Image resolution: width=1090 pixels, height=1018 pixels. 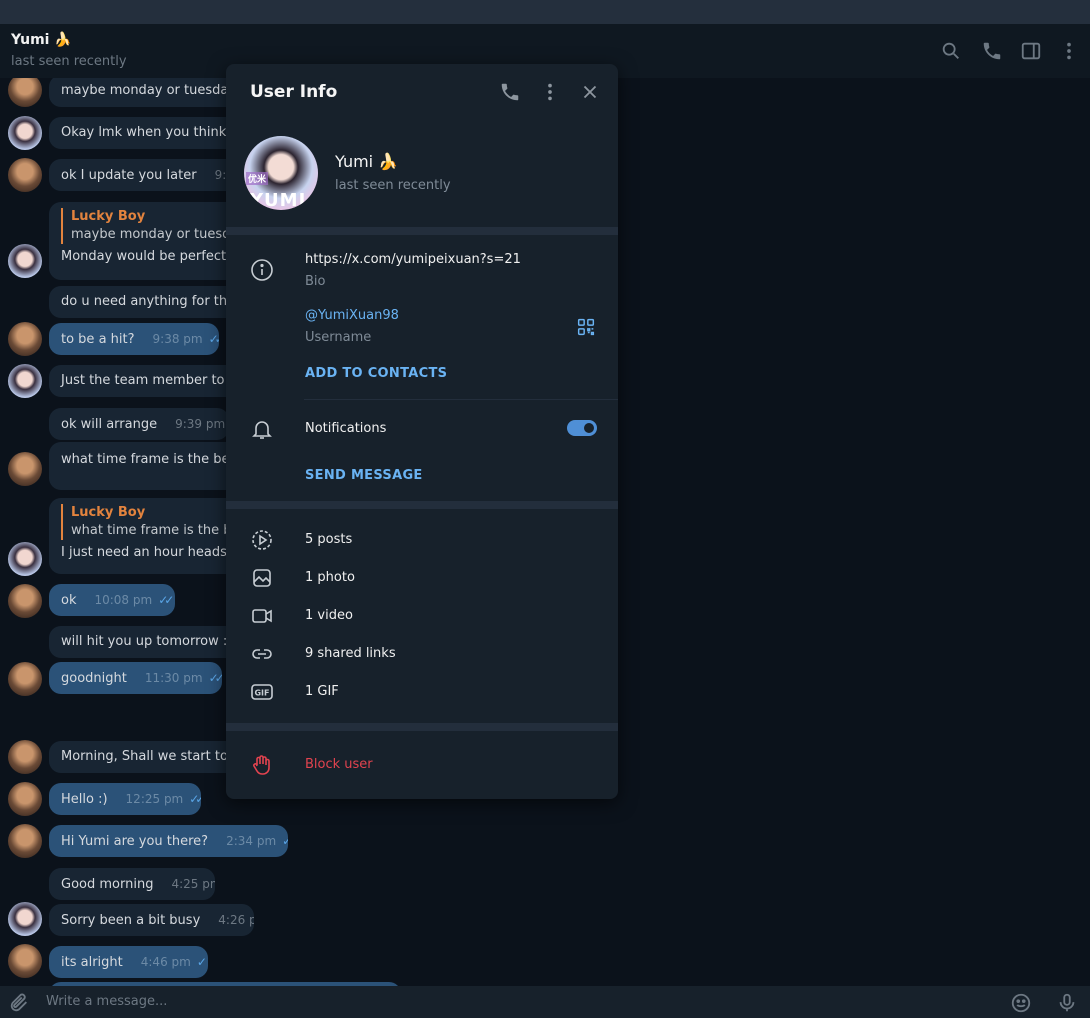 What do you see at coordinates (376, 373) in the screenshot?
I see `add-to-contacts-button: ADD TO CONTACTS` at bounding box center [376, 373].